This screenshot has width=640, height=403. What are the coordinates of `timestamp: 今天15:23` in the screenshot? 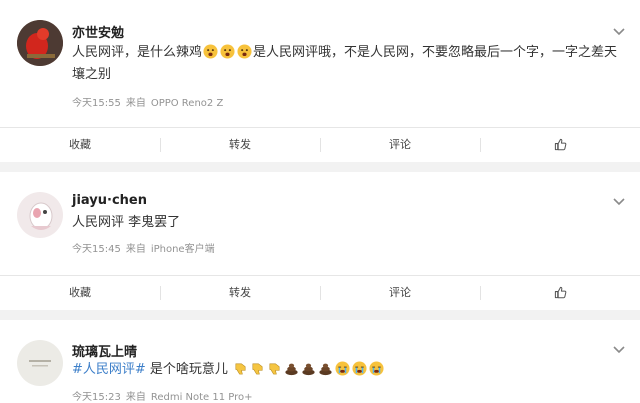 It's located at (96, 397).